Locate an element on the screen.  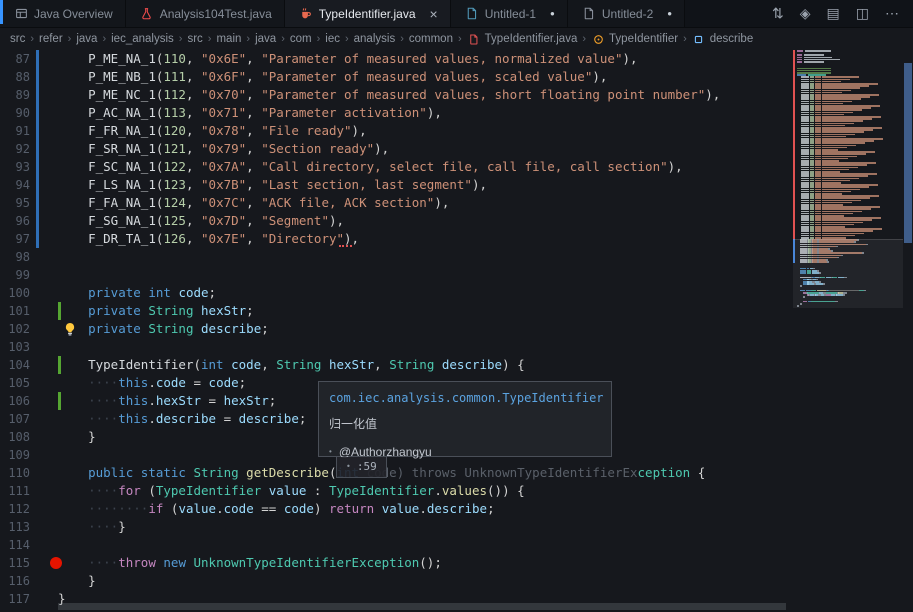
breadcrumb-item-main: main is located at coordinates (228, 39).